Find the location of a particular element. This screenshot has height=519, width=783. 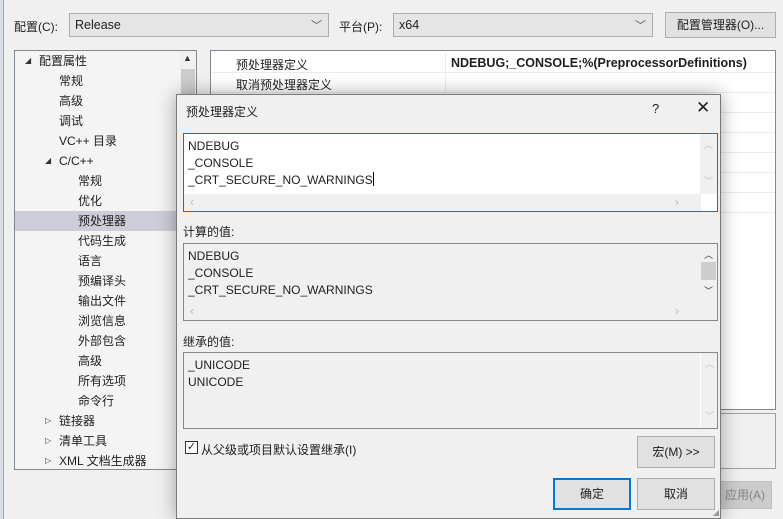

tree-item-label: 预编译头 is located at coordinates (102, 281).